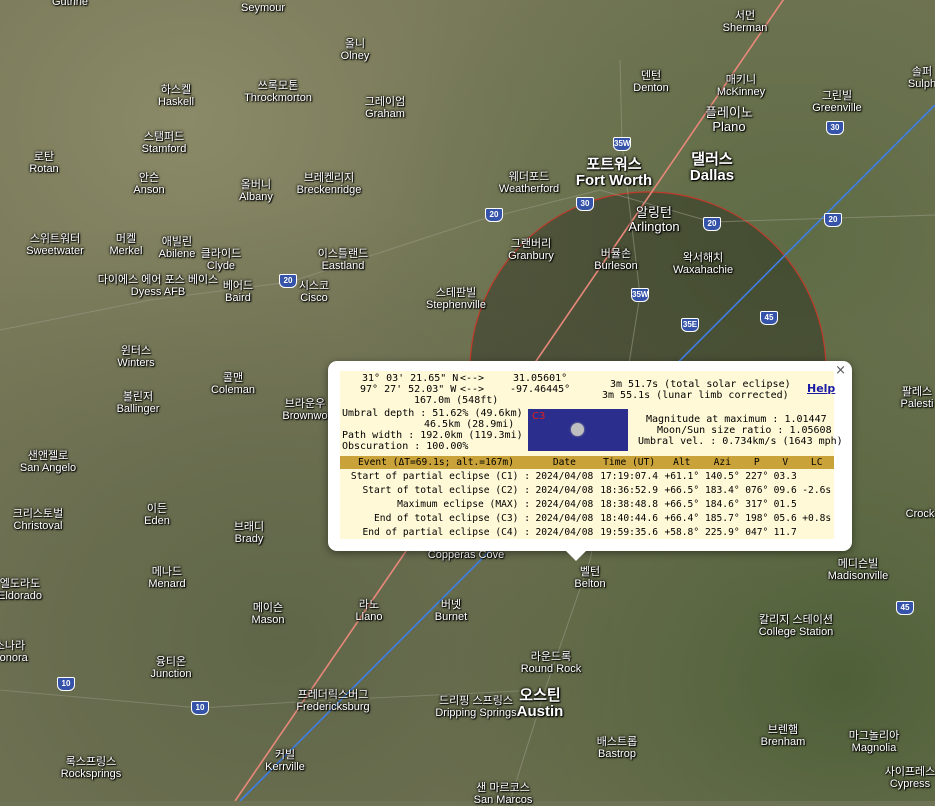 The height and width of the screenshot is (806, 935). Describe the element at coordinates (909, 772) in the screenshot. I see `city-label-korean: 사이프레스` at that location.